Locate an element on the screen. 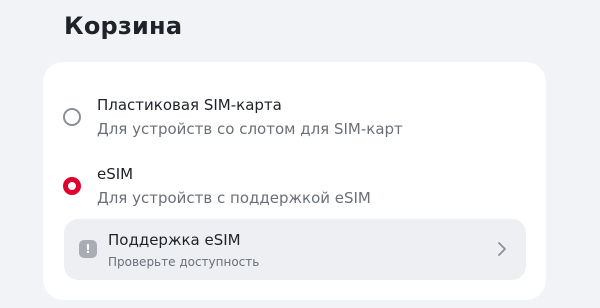  radio-plastic-sim is located at coordinates (72, 117).